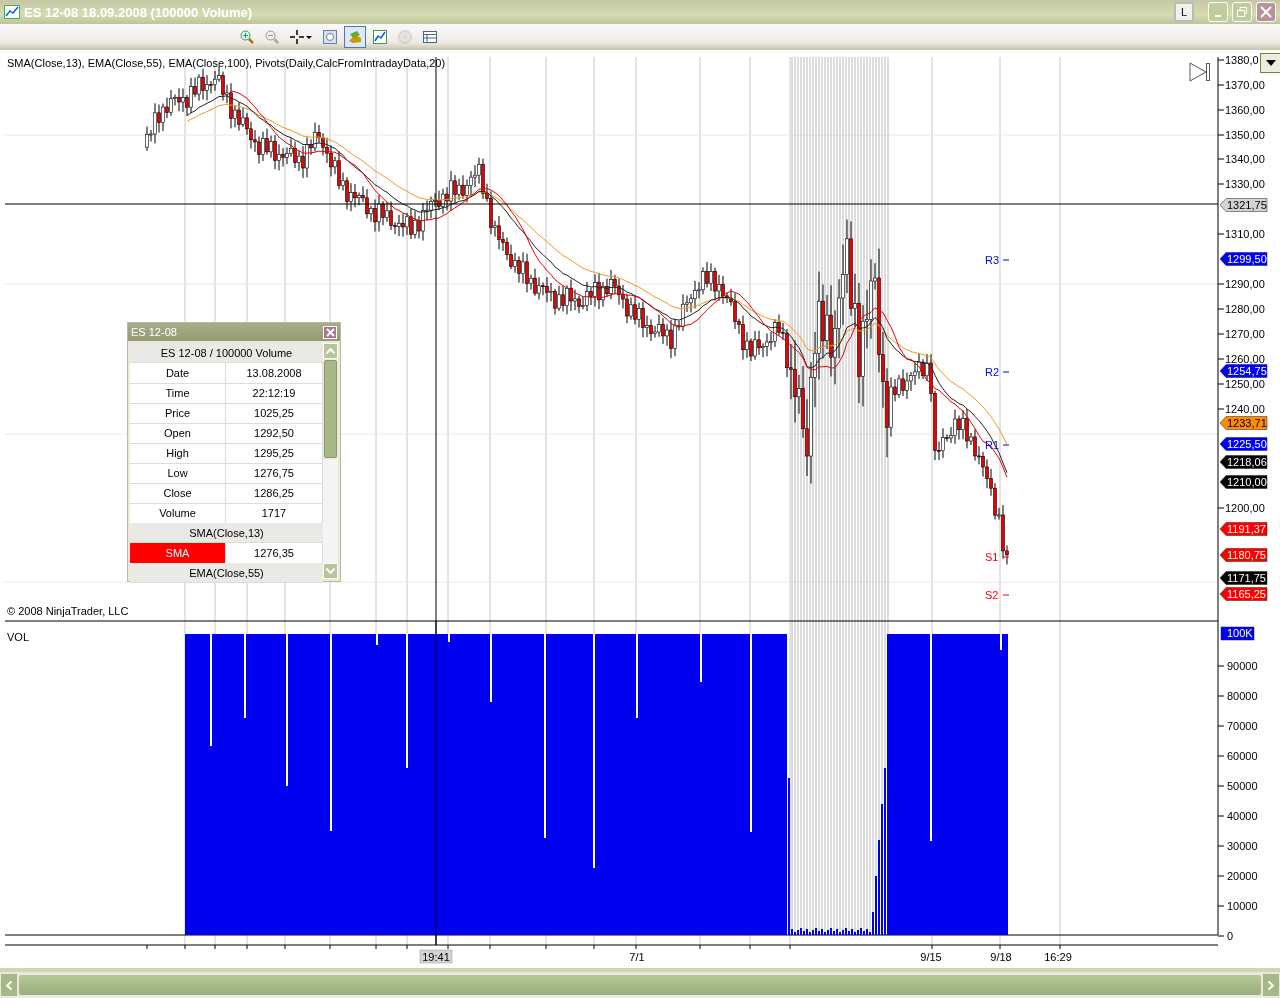 The image size is (1280, 998). What do you see at coordinates (1245, 409) in the screenshot?
I see `axis-label: 1240,00` at bounding box center [1245, 409].